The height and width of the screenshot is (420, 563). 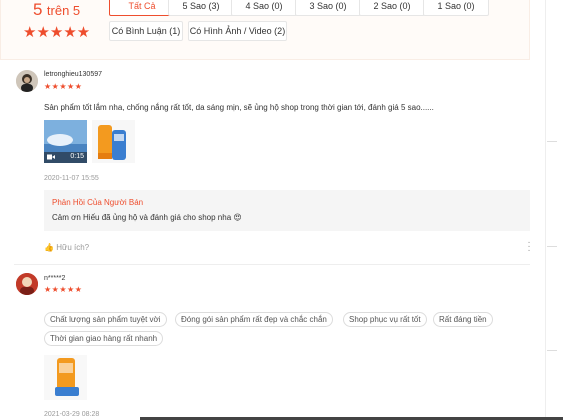 I want to click on reviewer-username: letronghieu130597, so click(x=73, y=74).